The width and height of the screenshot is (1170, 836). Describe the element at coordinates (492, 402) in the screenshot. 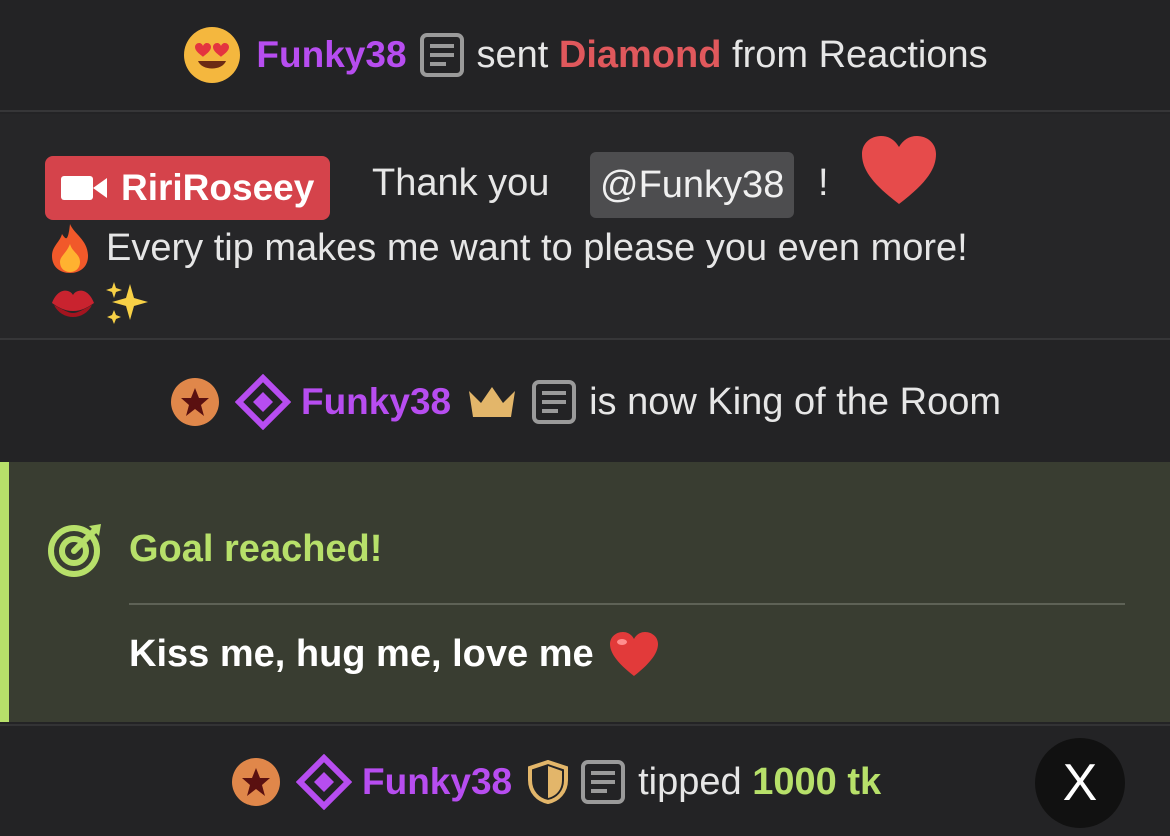

I see `crown-icon` at that location.